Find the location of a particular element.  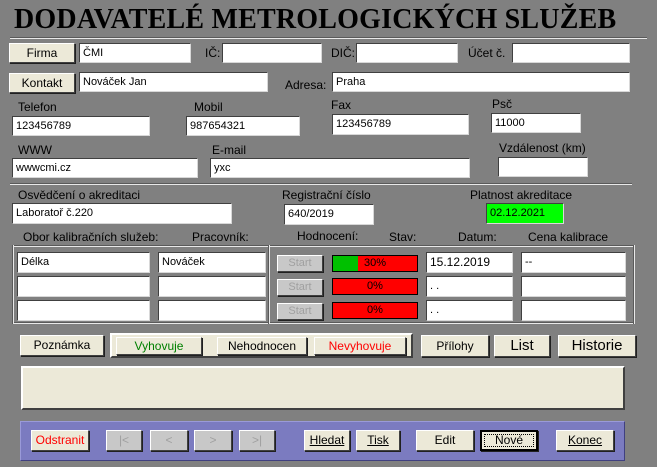

dic-field is located at coordinates (407, 53).